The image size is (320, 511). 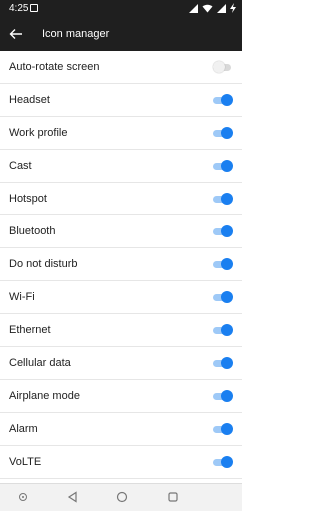 I want to click on setting-row-ethernet: Ethernet, so click(x=121, y=331).